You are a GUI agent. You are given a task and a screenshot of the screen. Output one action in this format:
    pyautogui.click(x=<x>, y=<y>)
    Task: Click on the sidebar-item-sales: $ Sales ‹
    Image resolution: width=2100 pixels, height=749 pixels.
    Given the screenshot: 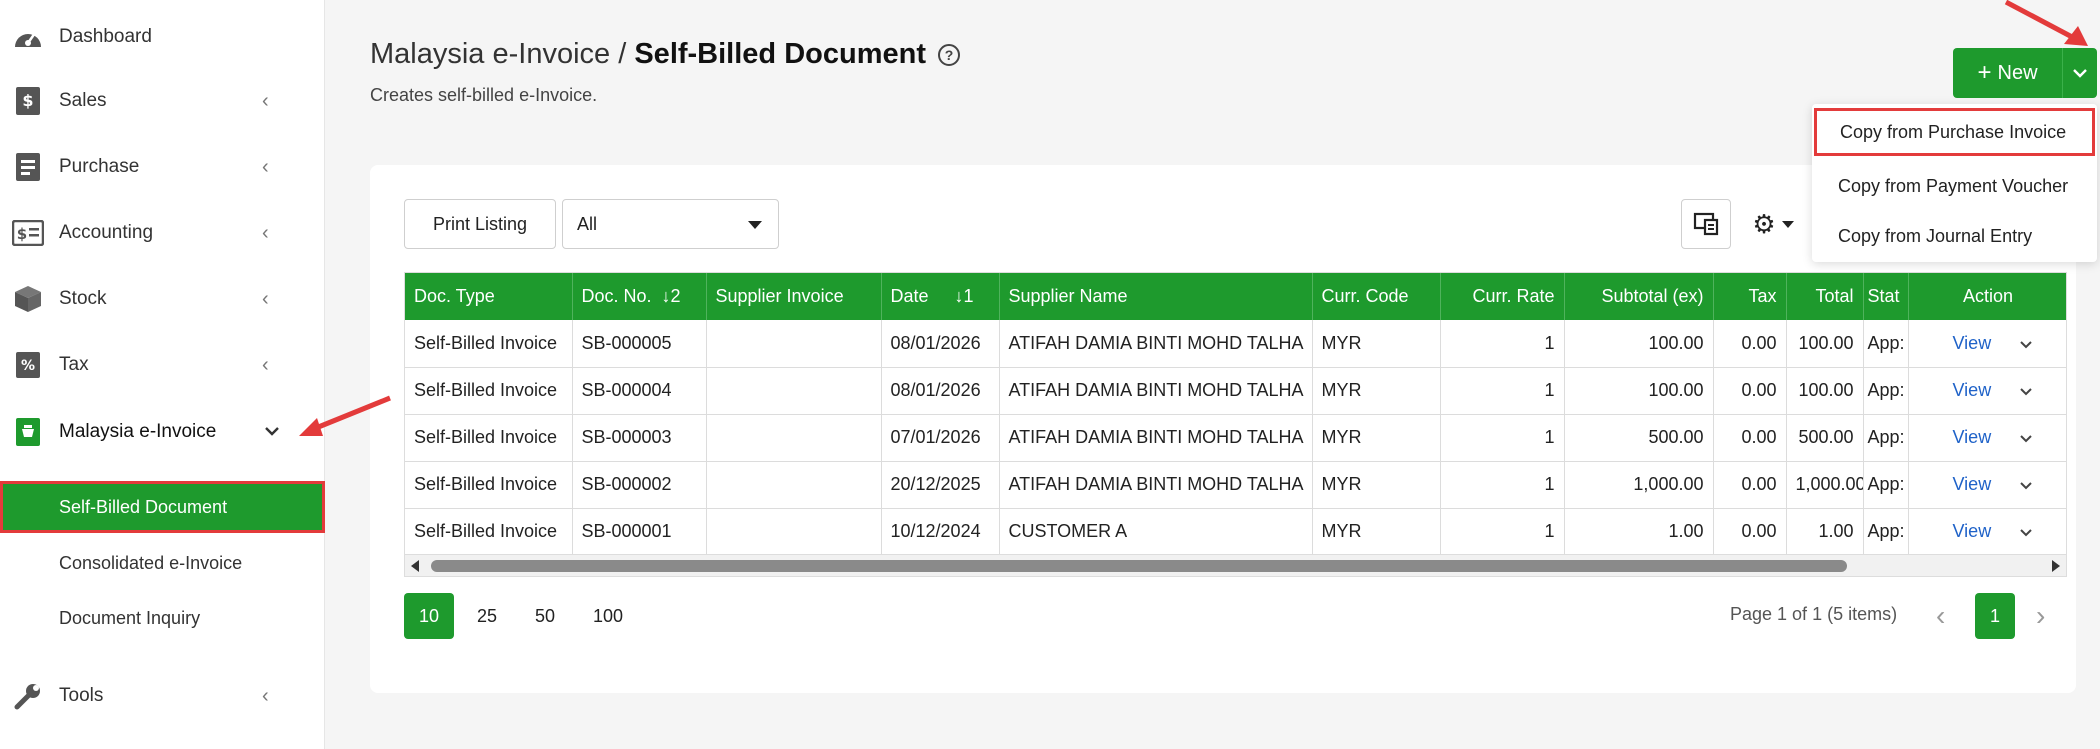 What is the action you would take?
    pyautogui.click(x=162, y=101)
    